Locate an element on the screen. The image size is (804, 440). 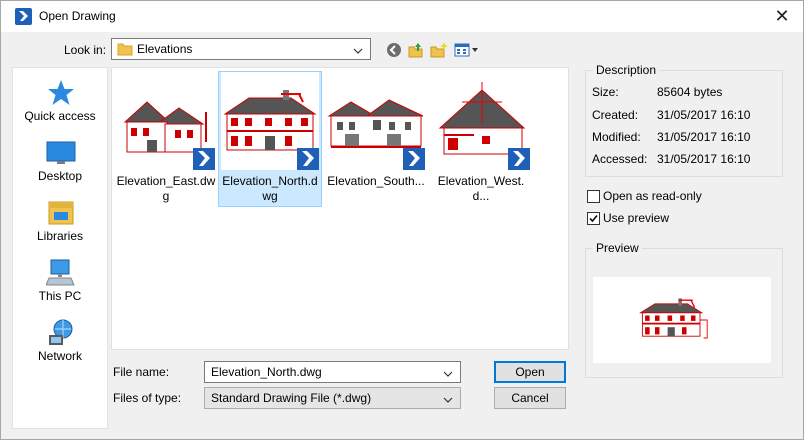
size-value: 85604 bytes is located at coordinates (690, 92).